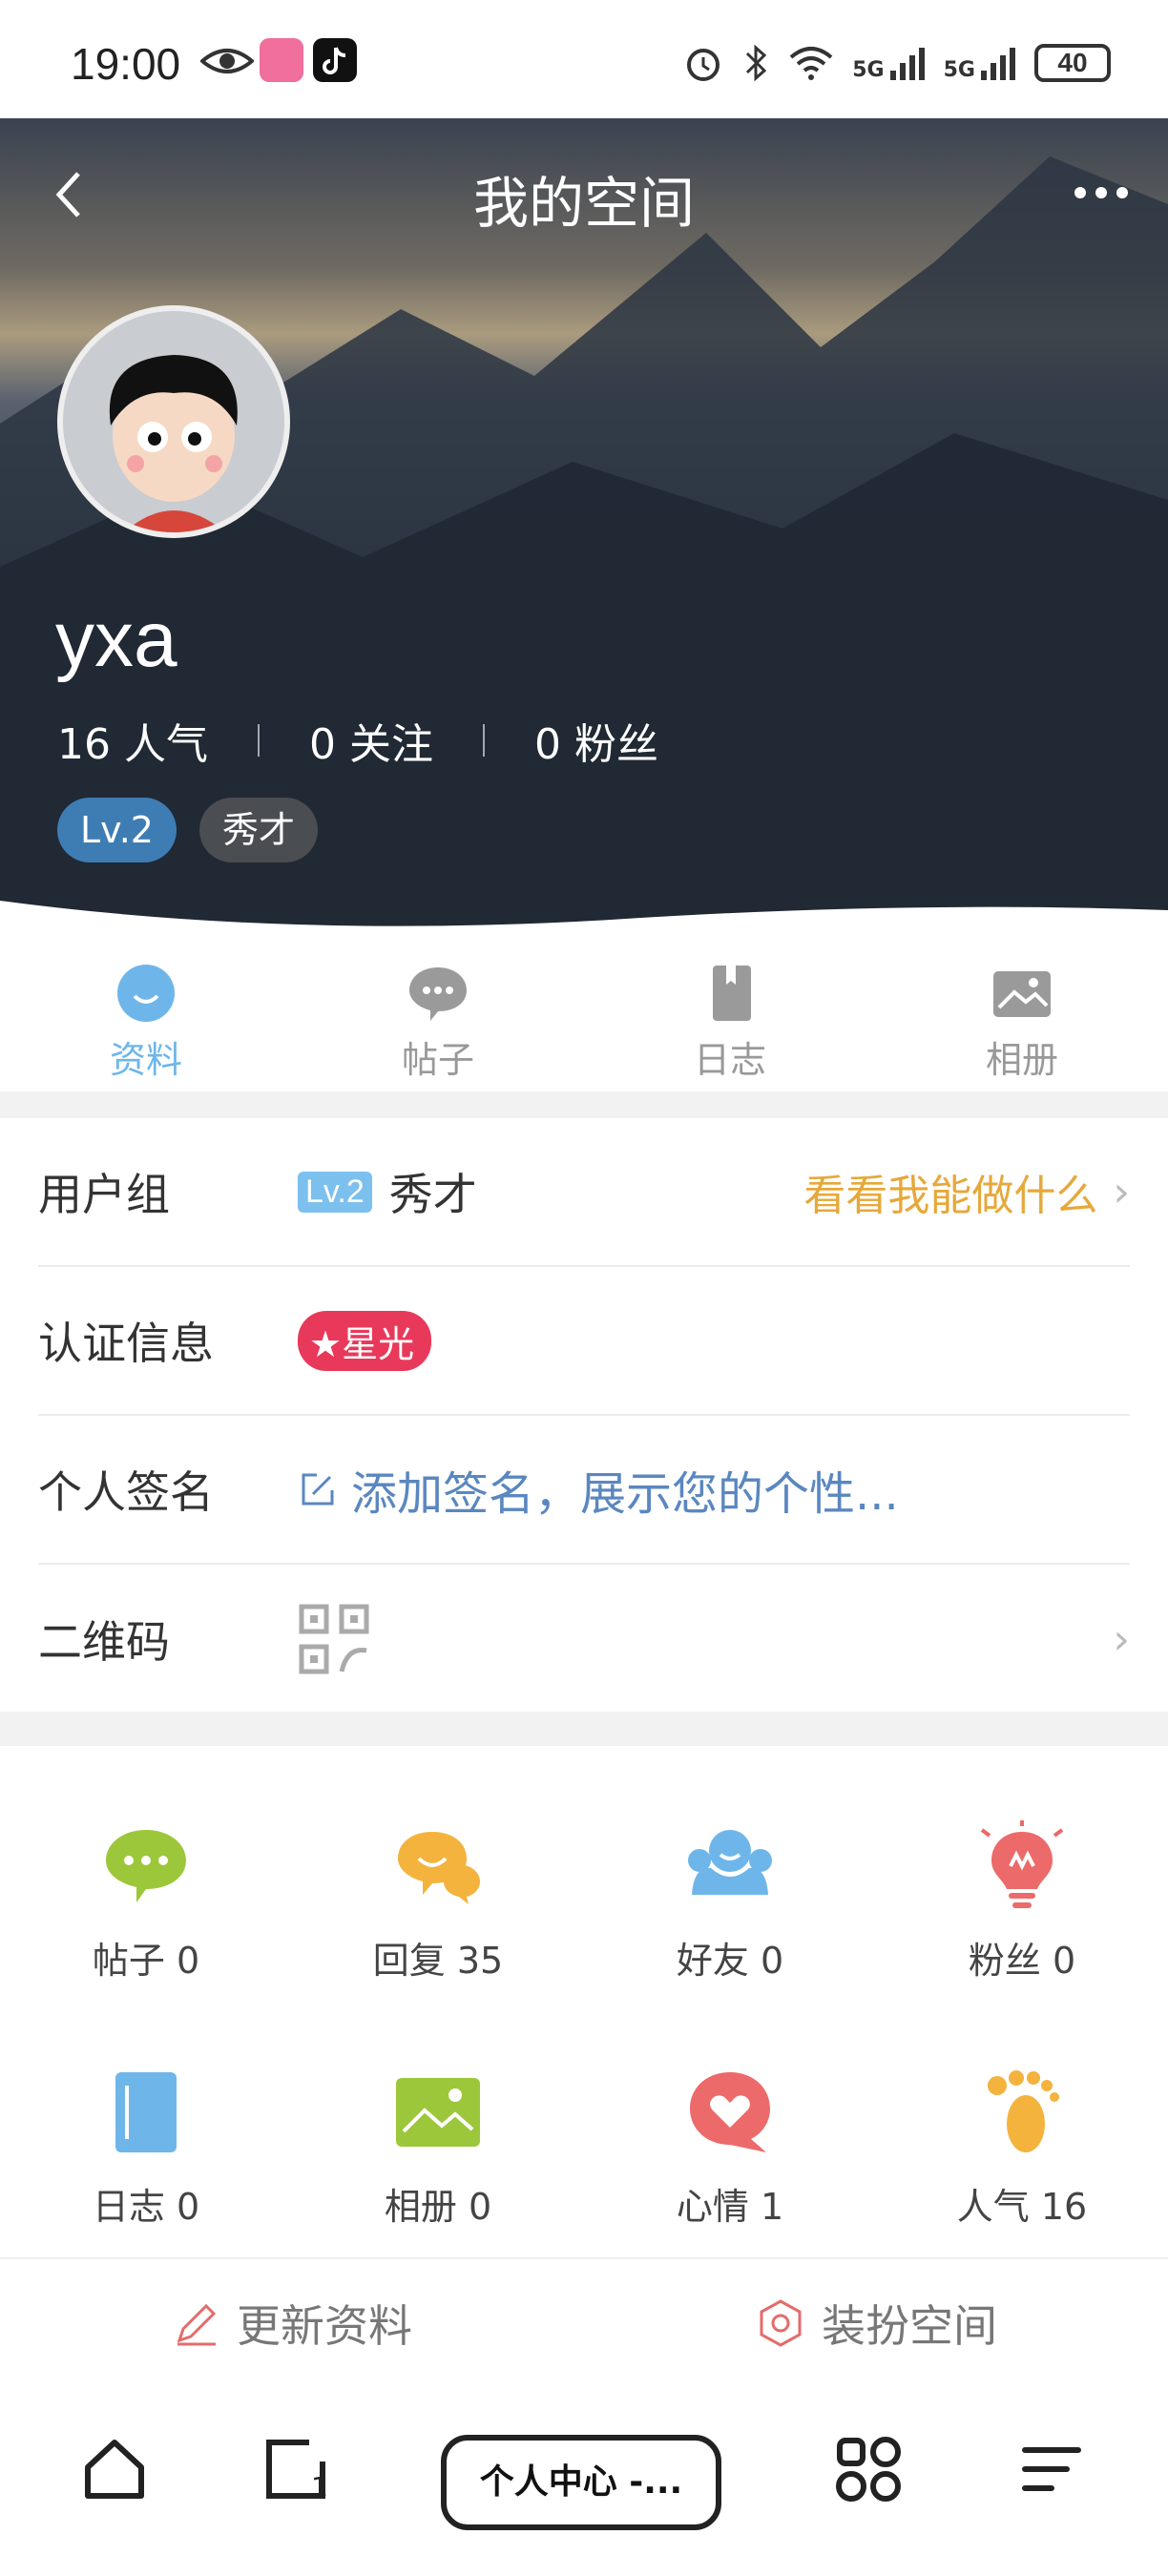 Image resolution: width=1168 pixels, height=2576 pixels. What do you see at coordinates (318, 1489) in the screenshot?
I see `edit-icon` at bounding box center [318, 1489].